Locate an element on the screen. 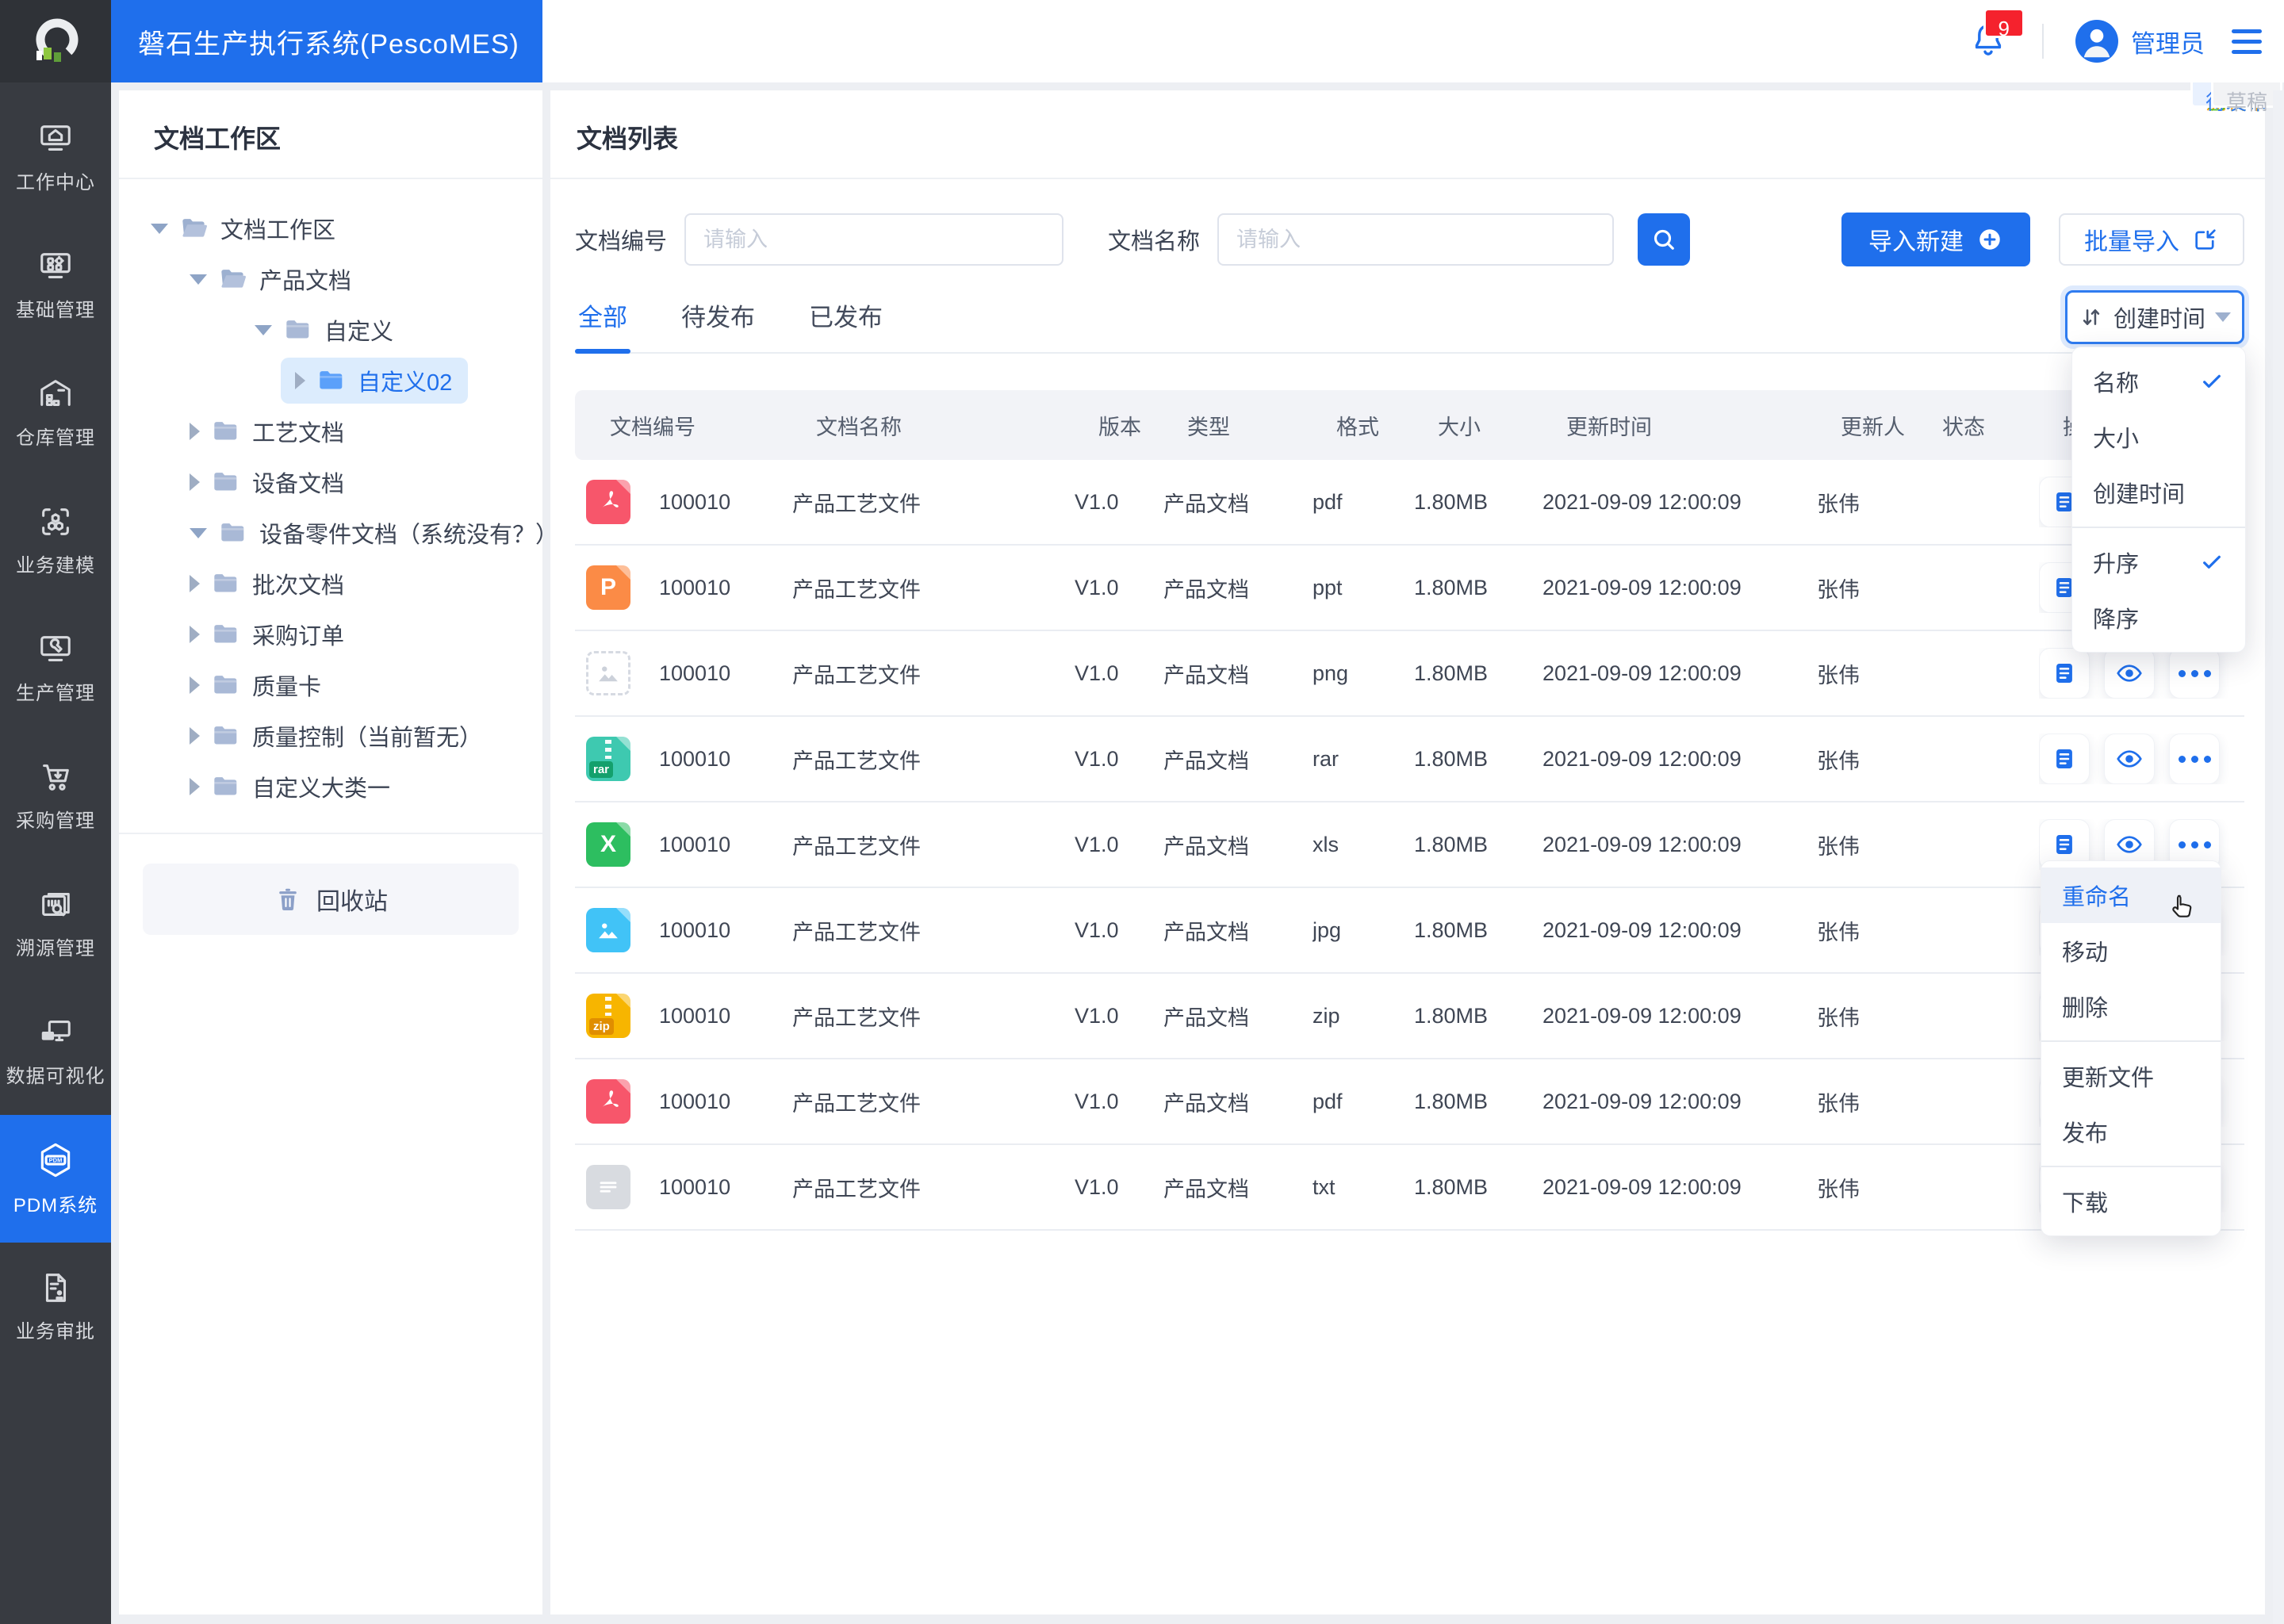 The image size is (2284, 1624). pdm-icon: PDM is located at coordinates (55, 1160).